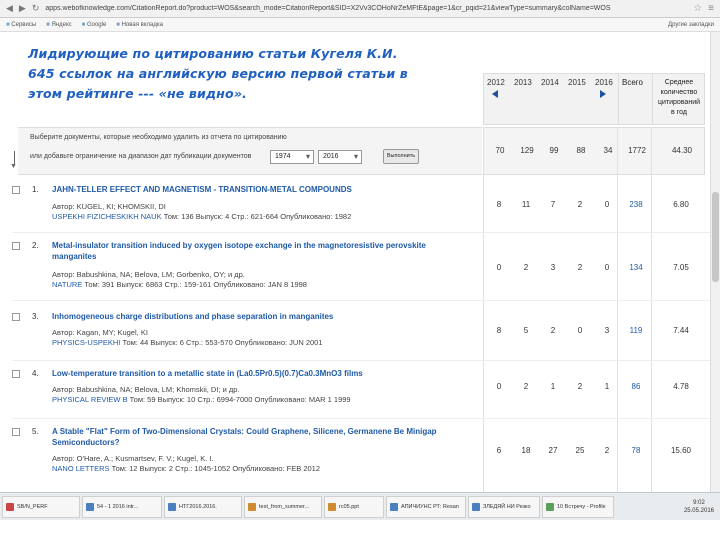 The height and width of the screenshot is (540, 720). I want to click on other-bookmarks: Другие закладки, so click(691, 25).